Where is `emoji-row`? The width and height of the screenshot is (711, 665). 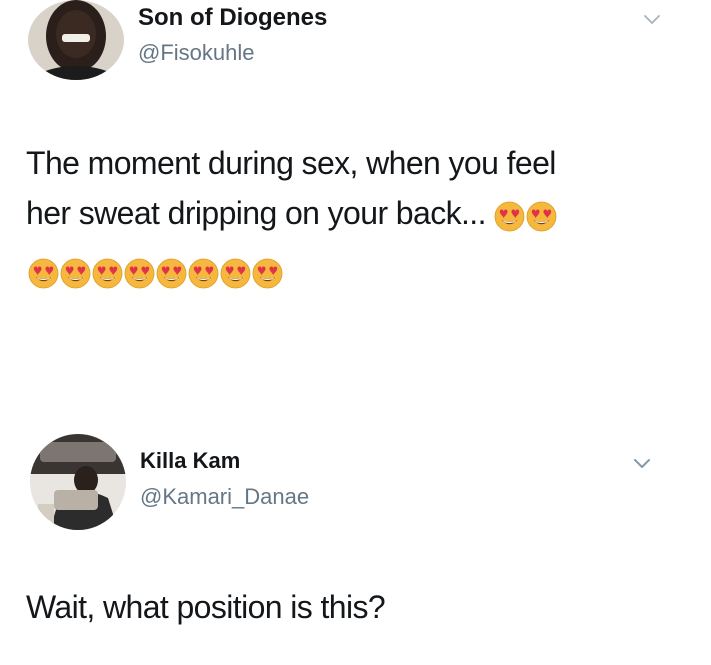 emoji-row is located at coordinates (156, 273).